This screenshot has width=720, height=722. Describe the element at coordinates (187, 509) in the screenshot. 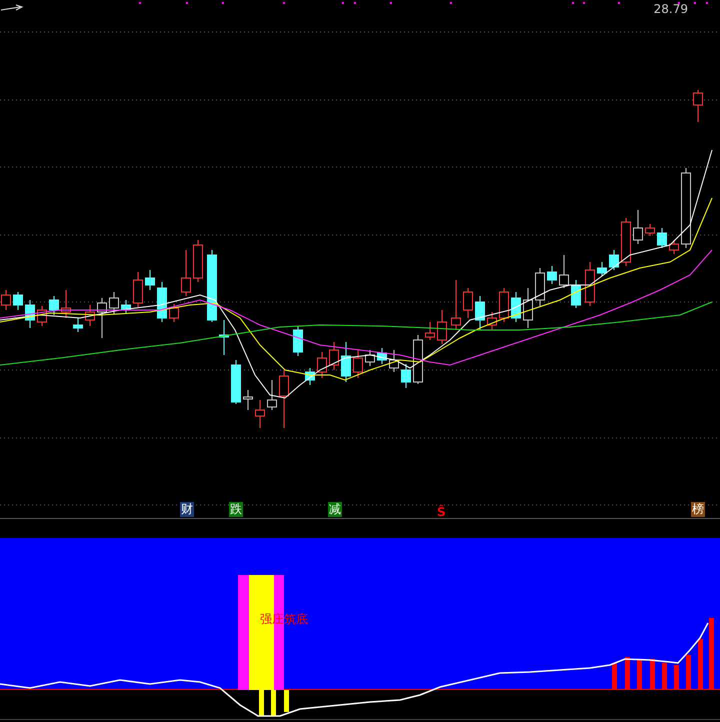

I see `event-marker: 财` at that location.